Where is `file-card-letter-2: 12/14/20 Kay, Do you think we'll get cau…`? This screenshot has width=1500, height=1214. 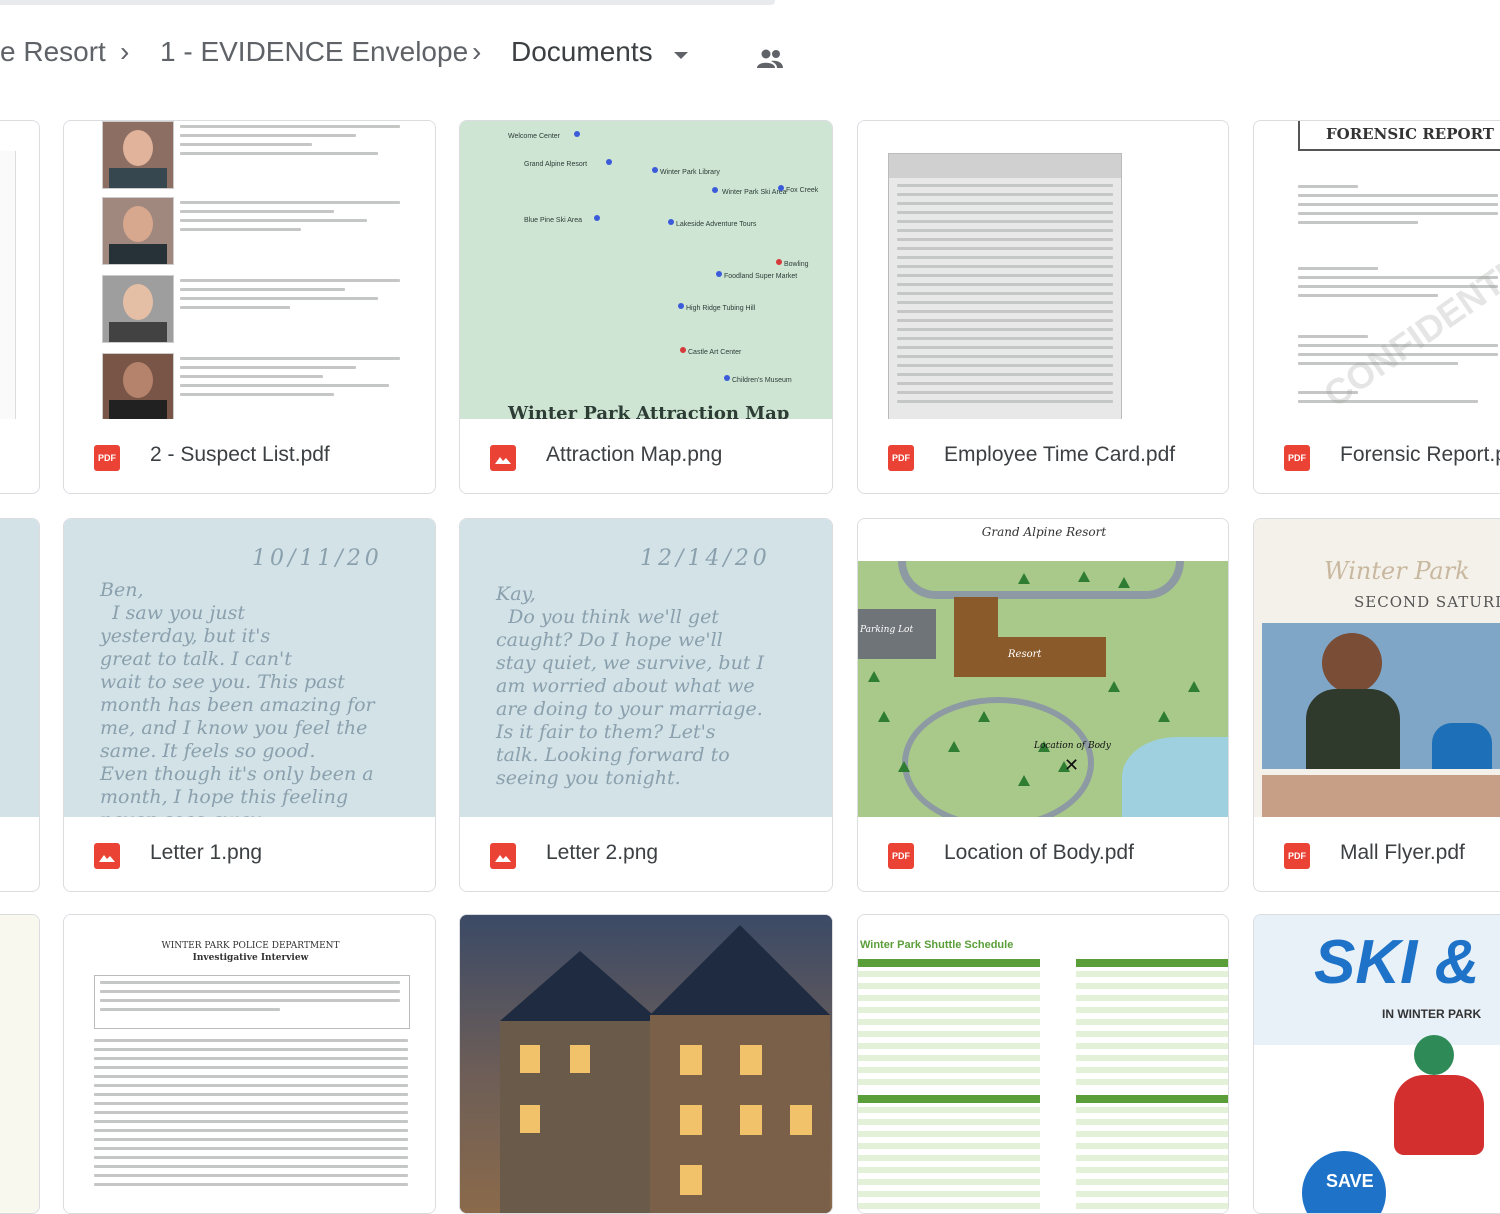
file-card-letter-2: 12/14/20 Kay, Do you think we'll get cau… is located at coordinates (646, 705).